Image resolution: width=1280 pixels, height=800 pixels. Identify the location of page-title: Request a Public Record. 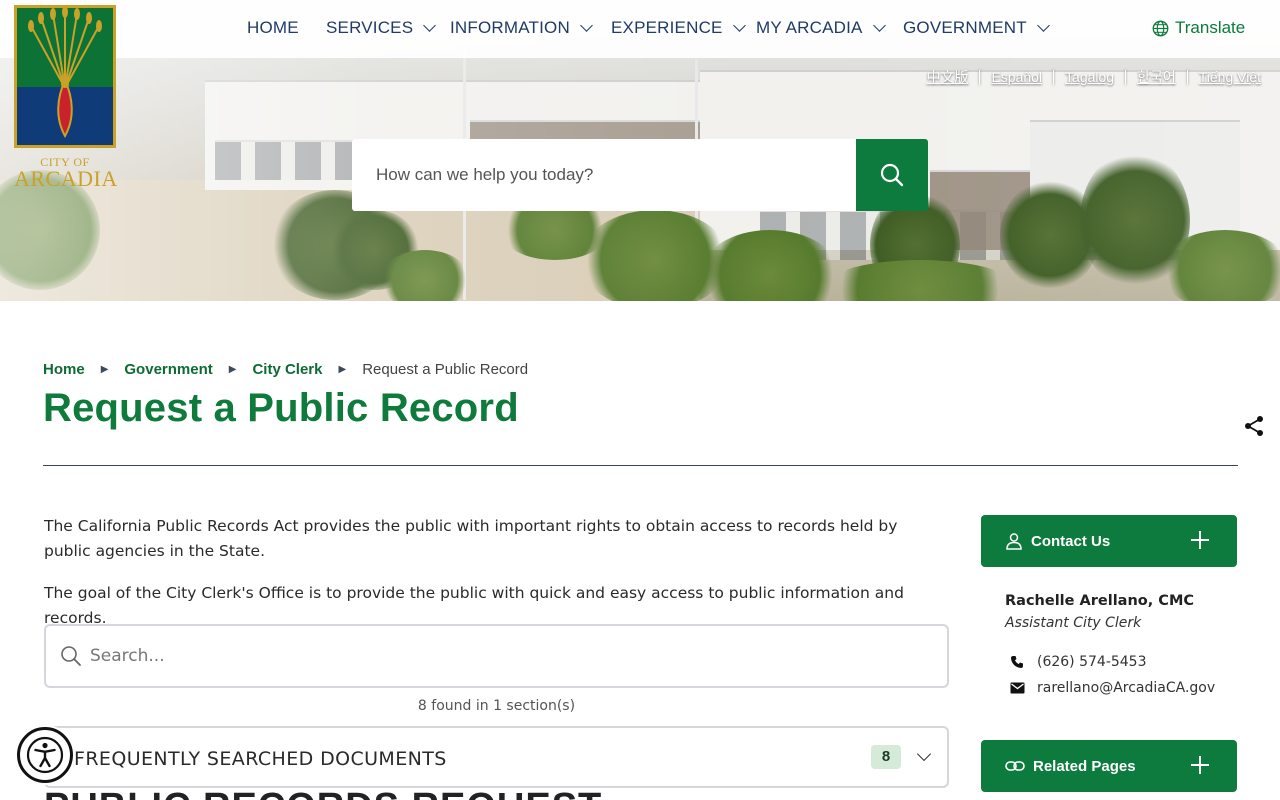
(281, 408).